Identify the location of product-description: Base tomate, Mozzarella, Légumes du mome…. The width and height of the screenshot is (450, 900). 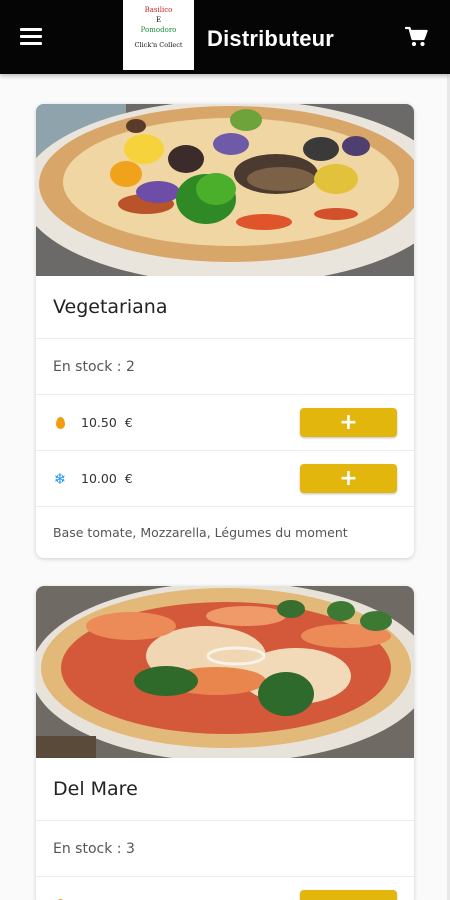
(225, 532).